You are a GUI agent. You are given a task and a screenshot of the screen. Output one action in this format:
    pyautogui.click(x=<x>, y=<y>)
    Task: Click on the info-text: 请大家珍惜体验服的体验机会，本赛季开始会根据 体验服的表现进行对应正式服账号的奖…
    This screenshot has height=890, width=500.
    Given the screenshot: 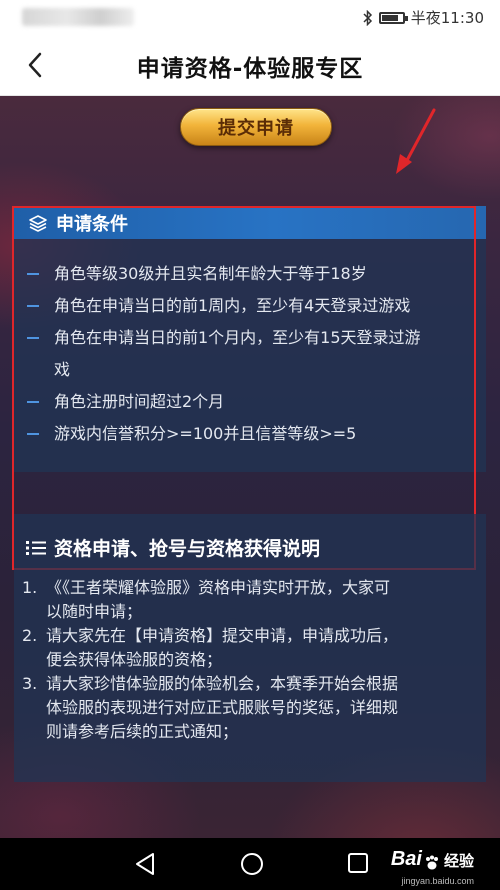 What is the action you would take?
    pyautogui.click(x=262, y=708)
    